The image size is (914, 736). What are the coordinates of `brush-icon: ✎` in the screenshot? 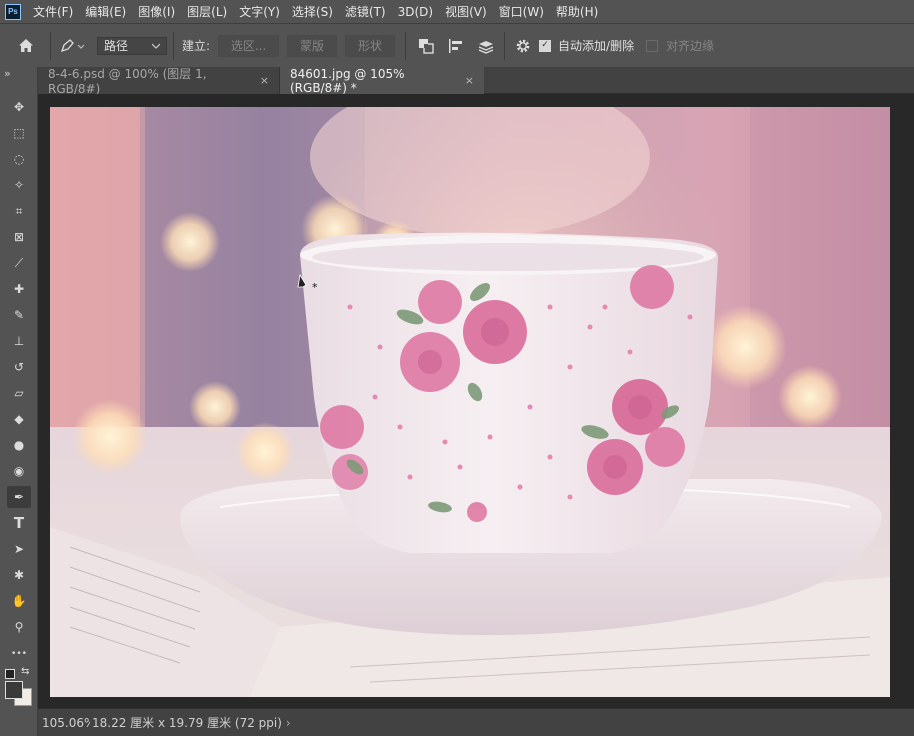 It's located at (19, 315).